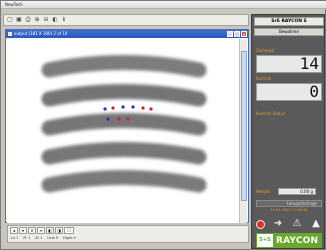 Image resolution: width=326 pixels, height=250 pixels. Describe the element at coordinates (316, 224) in the screenshot. I see `warning-icon: ▲` at that location.